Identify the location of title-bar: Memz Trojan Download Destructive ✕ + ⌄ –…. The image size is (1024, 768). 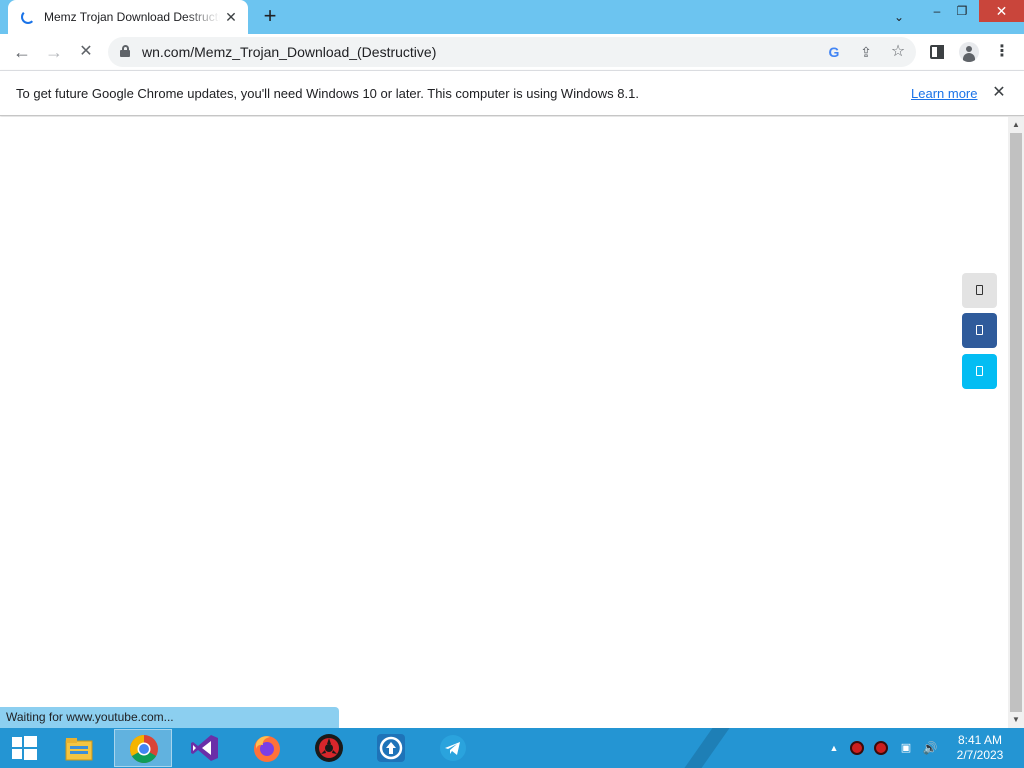
(512, 17).